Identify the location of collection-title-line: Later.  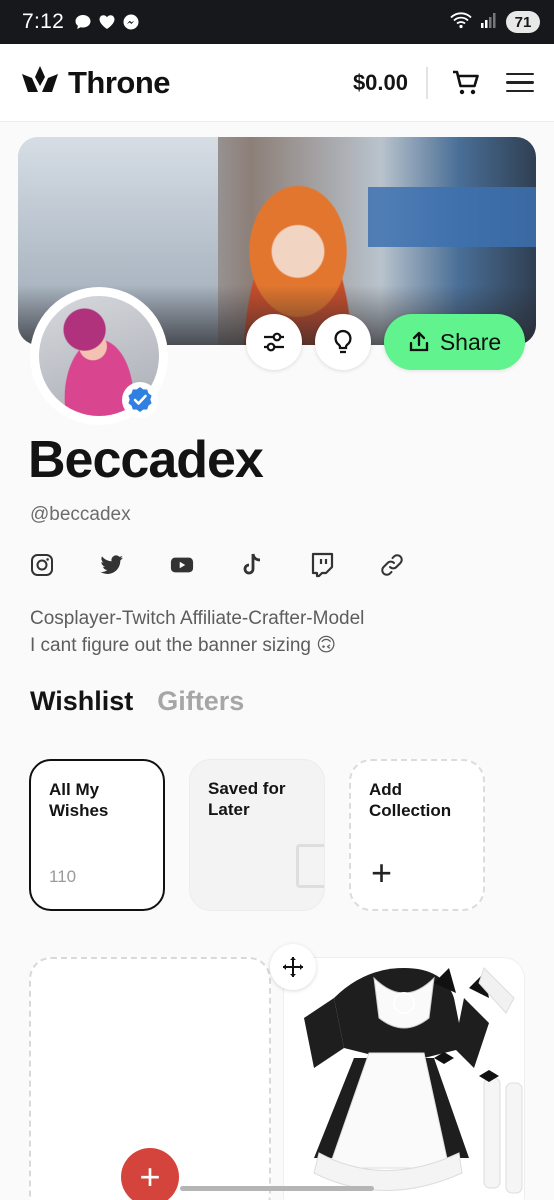
(229, 809).